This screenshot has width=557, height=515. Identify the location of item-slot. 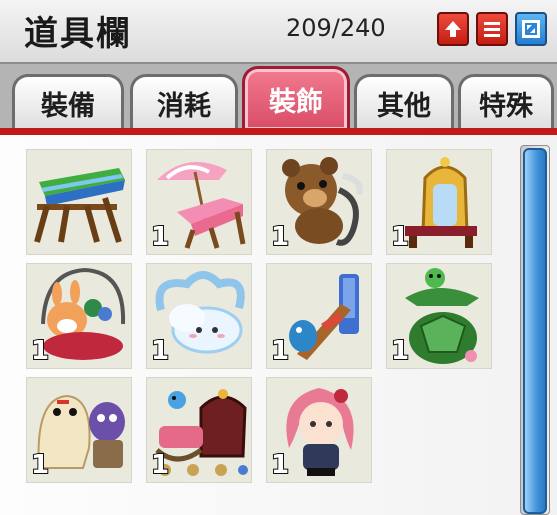
(79, 202).